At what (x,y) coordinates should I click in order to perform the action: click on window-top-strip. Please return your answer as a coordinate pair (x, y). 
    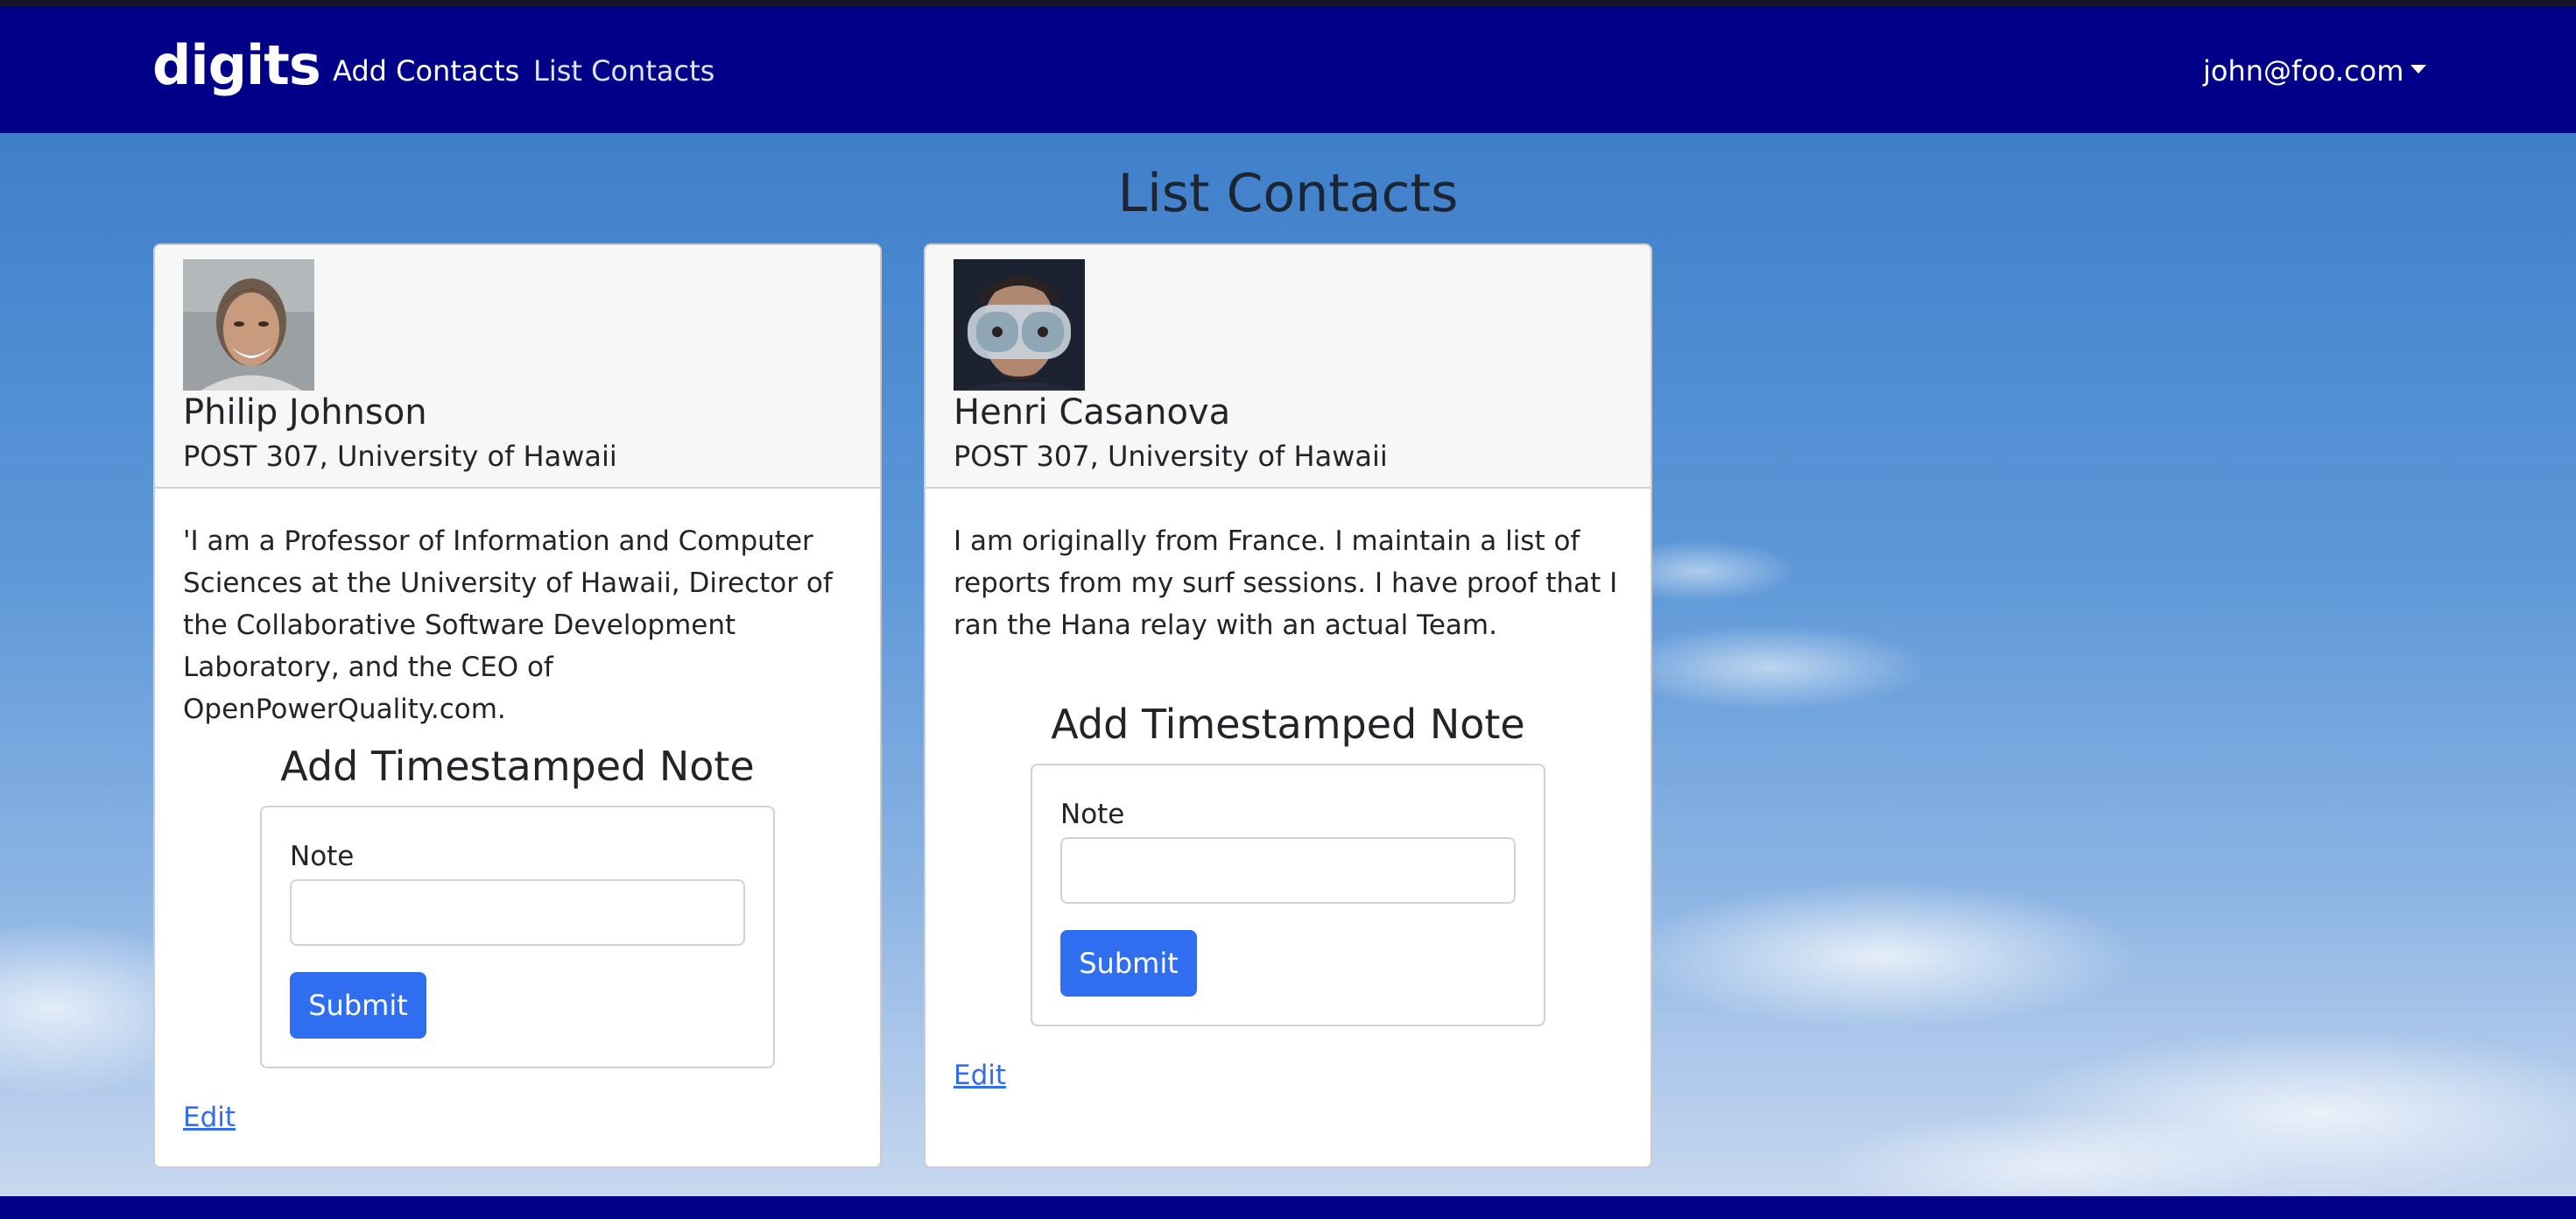
    Looking at the image, I should click on (1288, 3).